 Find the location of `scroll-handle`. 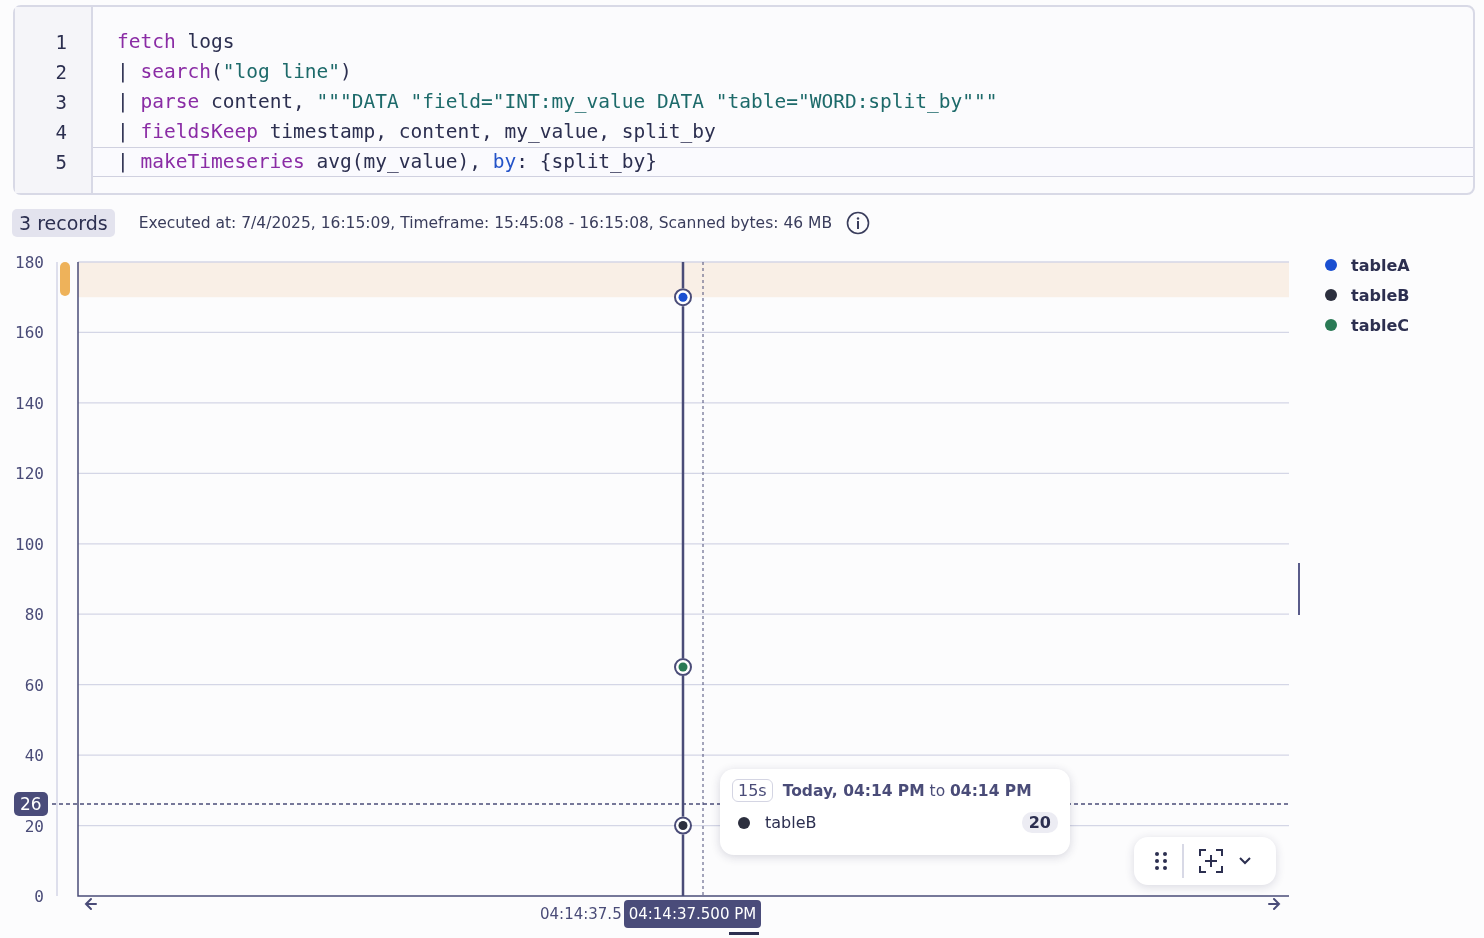

scroll-handle is located at coordinates (65, 279).